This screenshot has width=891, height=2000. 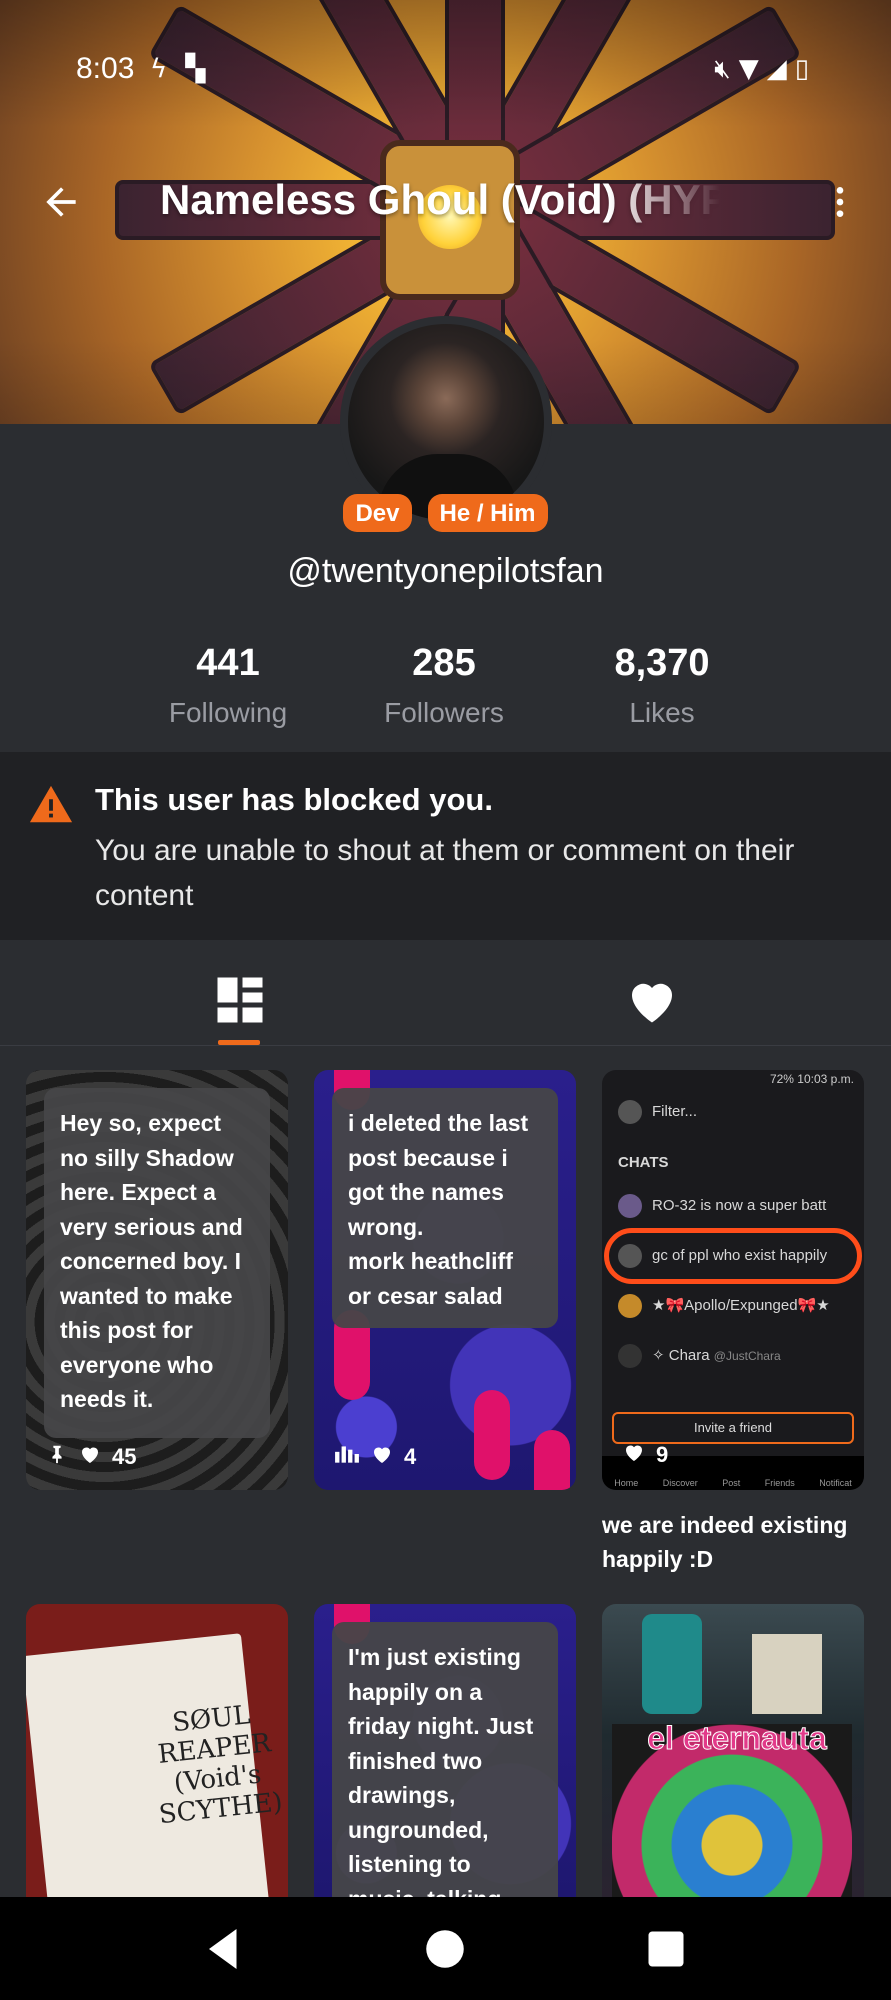 I want to click on blocked-notice-title: This user has blocked you., so click(x=294, y=799).